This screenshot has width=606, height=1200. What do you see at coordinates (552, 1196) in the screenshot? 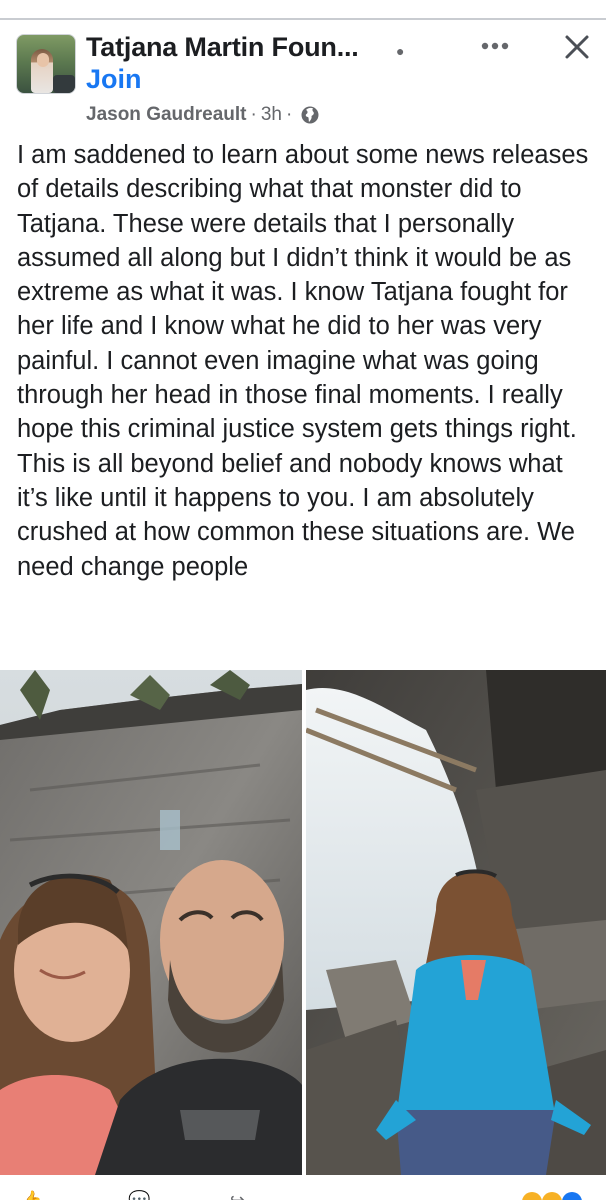
I see `reaction-care-icon` at bounding box center [552, 1196].